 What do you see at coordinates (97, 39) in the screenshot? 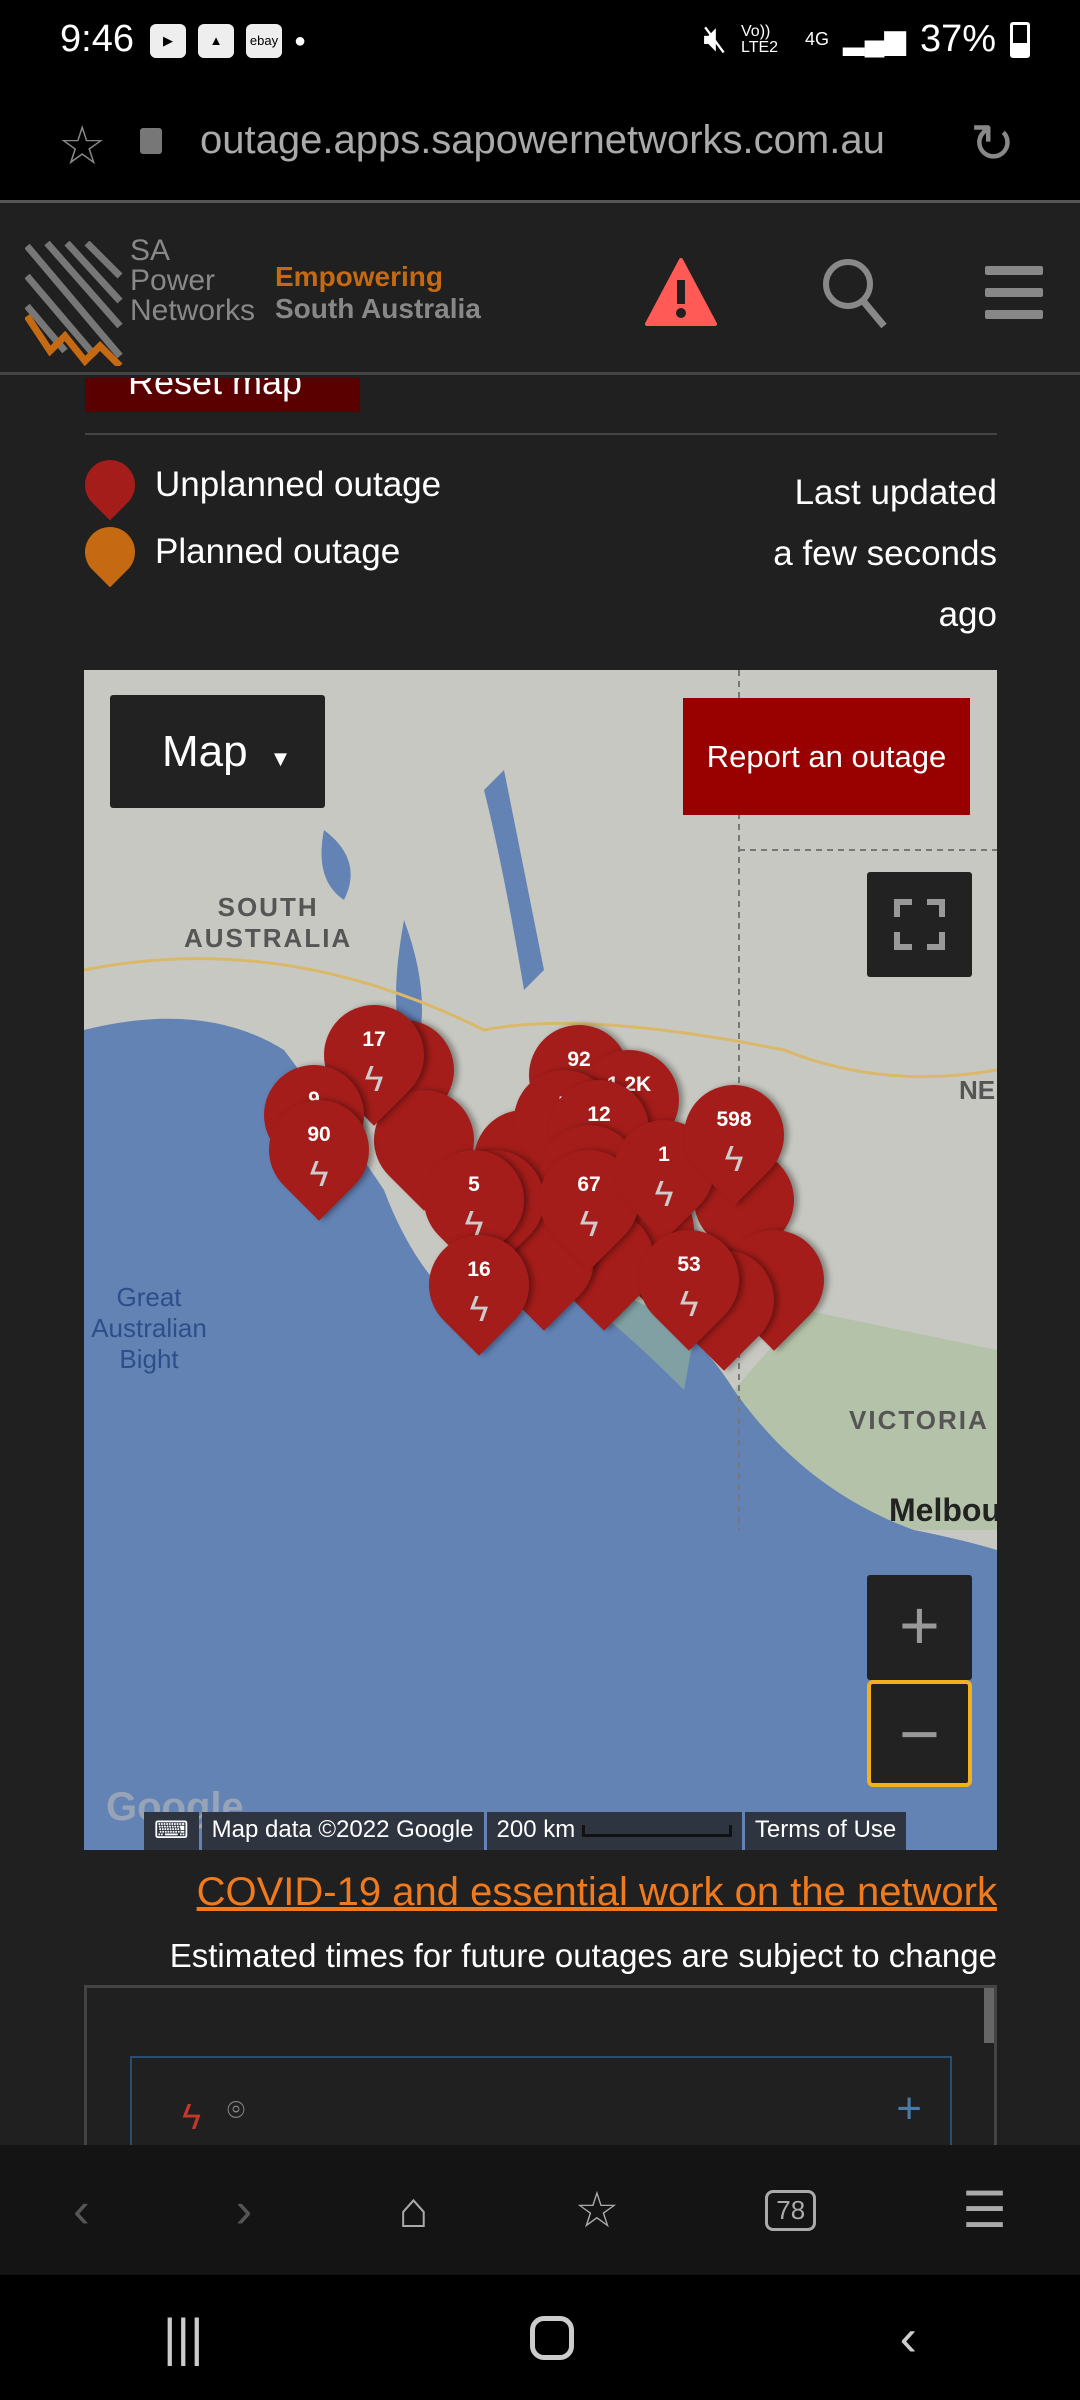
I see `status-time: 9:46` at bounding box center [97, 39].